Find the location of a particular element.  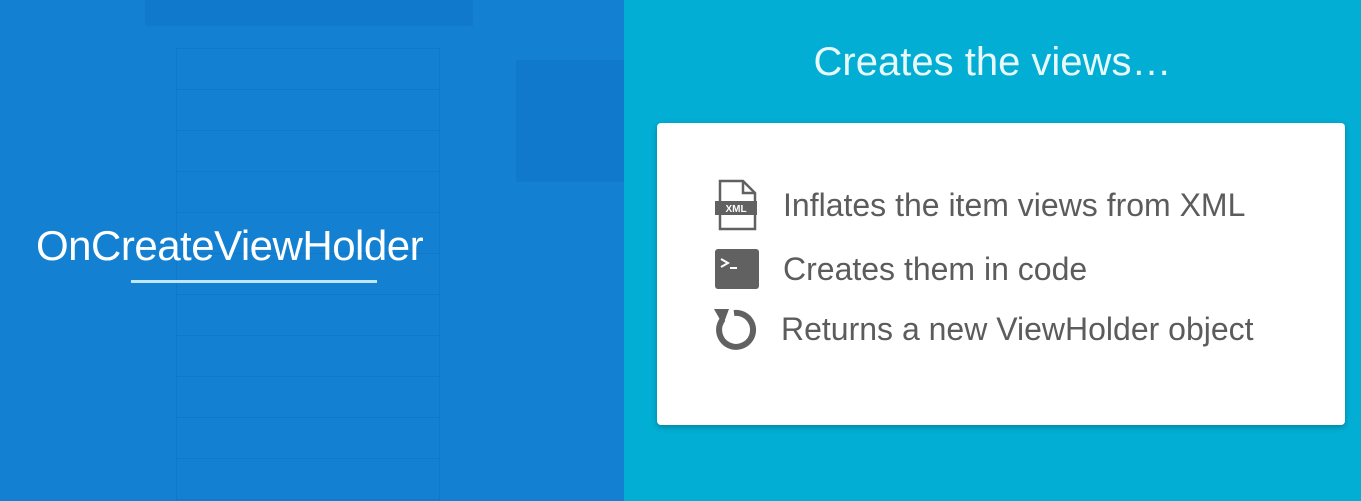

method-title: OnCreateViewHolder is located at coordinates (230, 245).